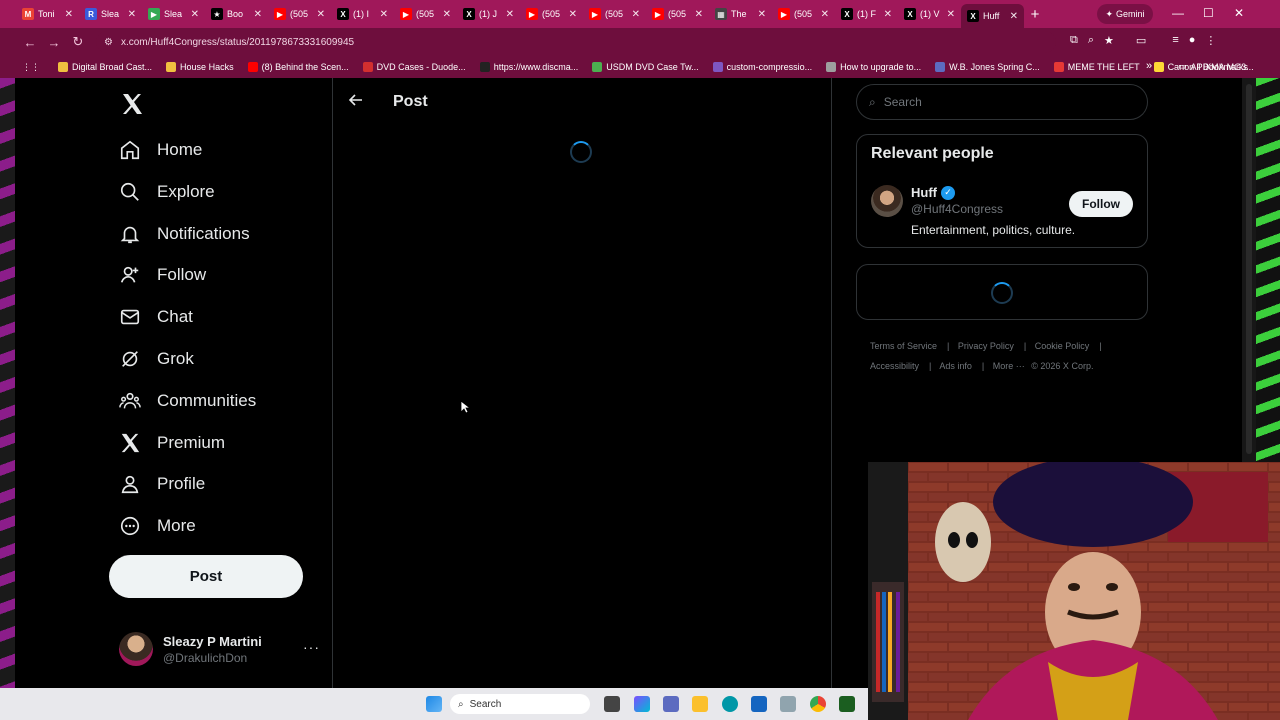  I want to click on more-dots-icon: ···, so click(311, 647).